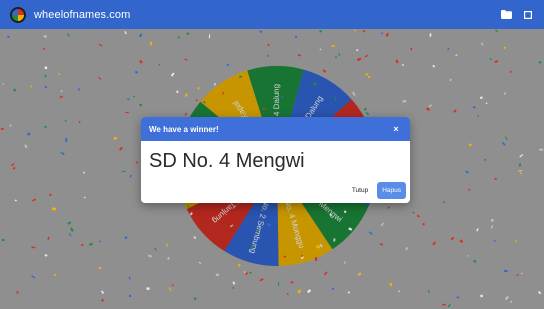  I want to click on close-button: Tutup, so click(360, 190).